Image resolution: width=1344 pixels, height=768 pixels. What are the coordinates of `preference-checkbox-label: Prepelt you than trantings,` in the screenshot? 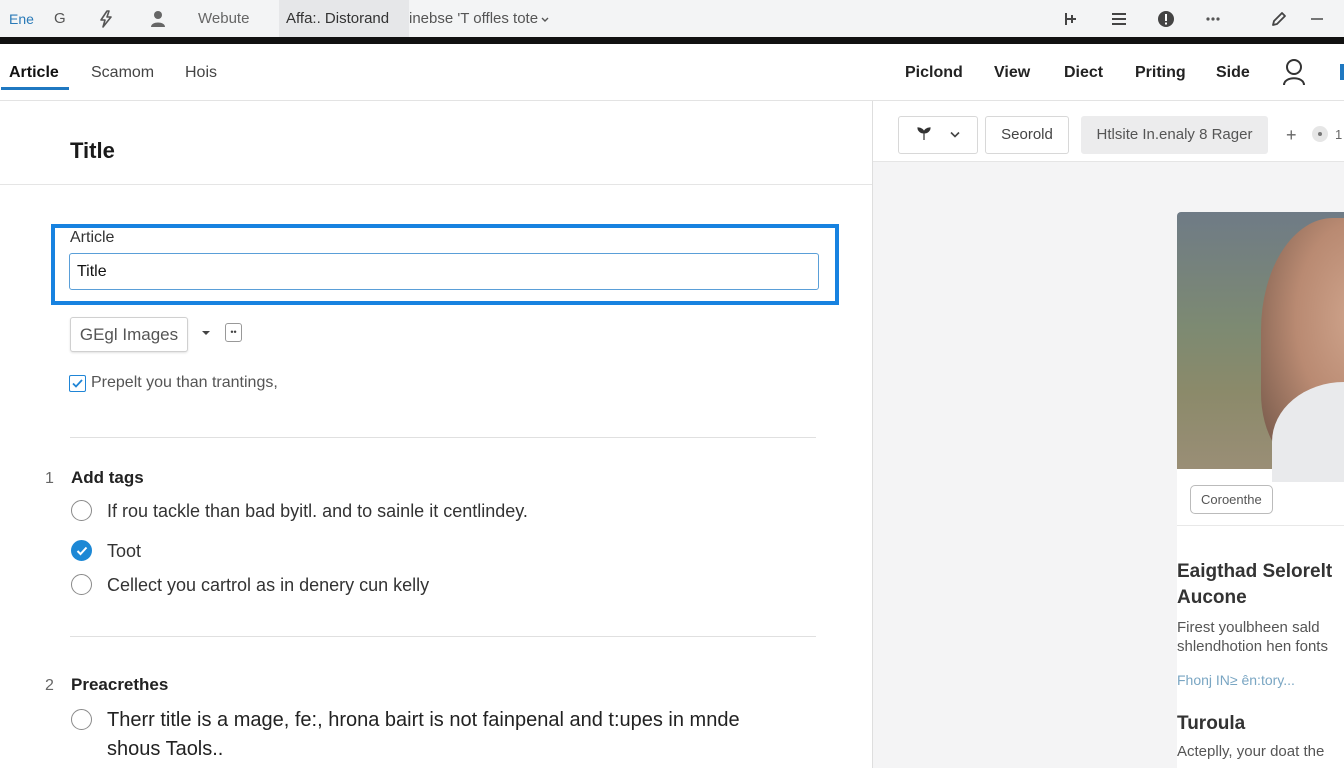 It's located at (184, 382).